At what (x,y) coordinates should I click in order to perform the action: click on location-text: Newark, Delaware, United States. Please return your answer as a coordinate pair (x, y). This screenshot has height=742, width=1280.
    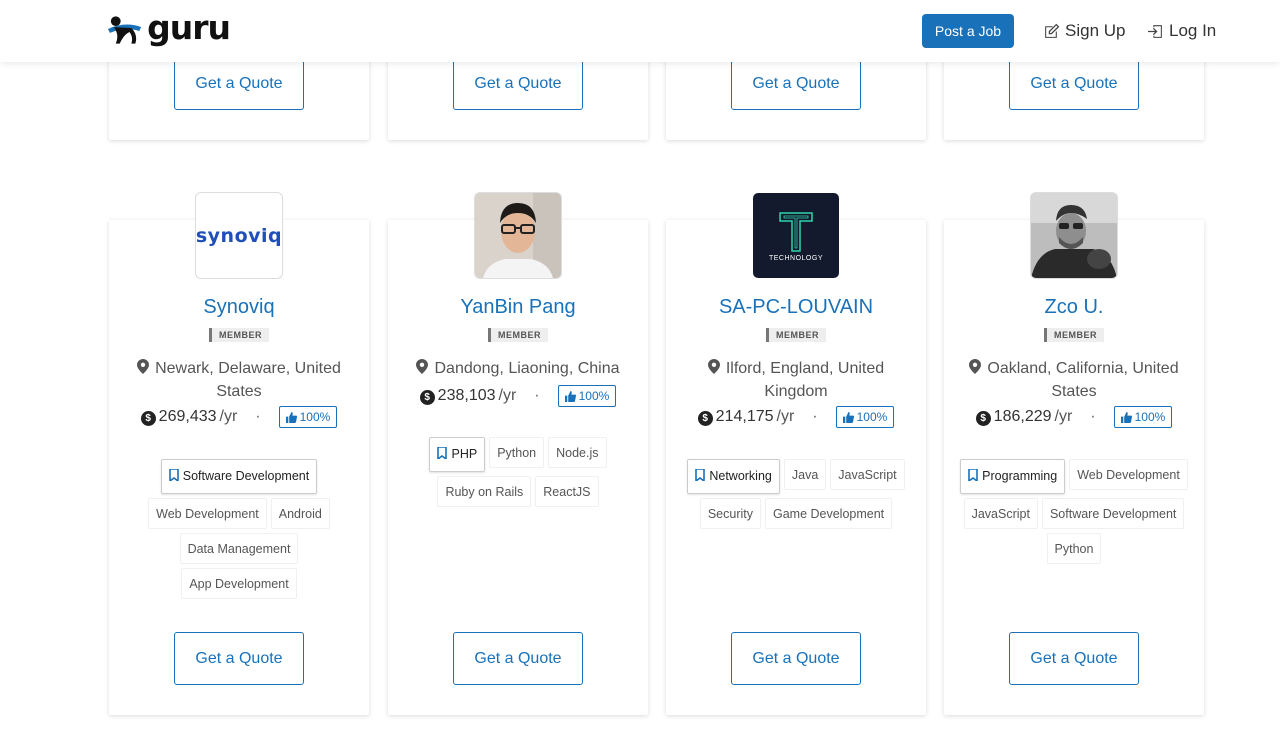
    Looking at the image, I should click on (248, 380).